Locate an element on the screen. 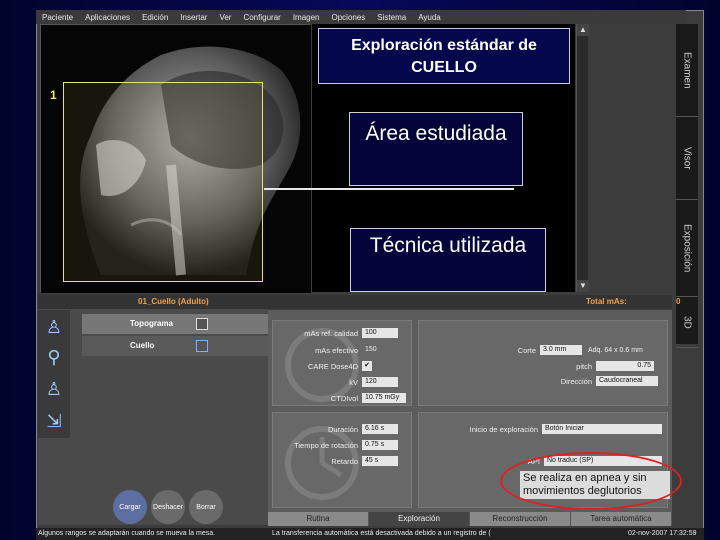 The image size is (720, 540). field-value: 0.75 s is located at coordinates (380, 445).